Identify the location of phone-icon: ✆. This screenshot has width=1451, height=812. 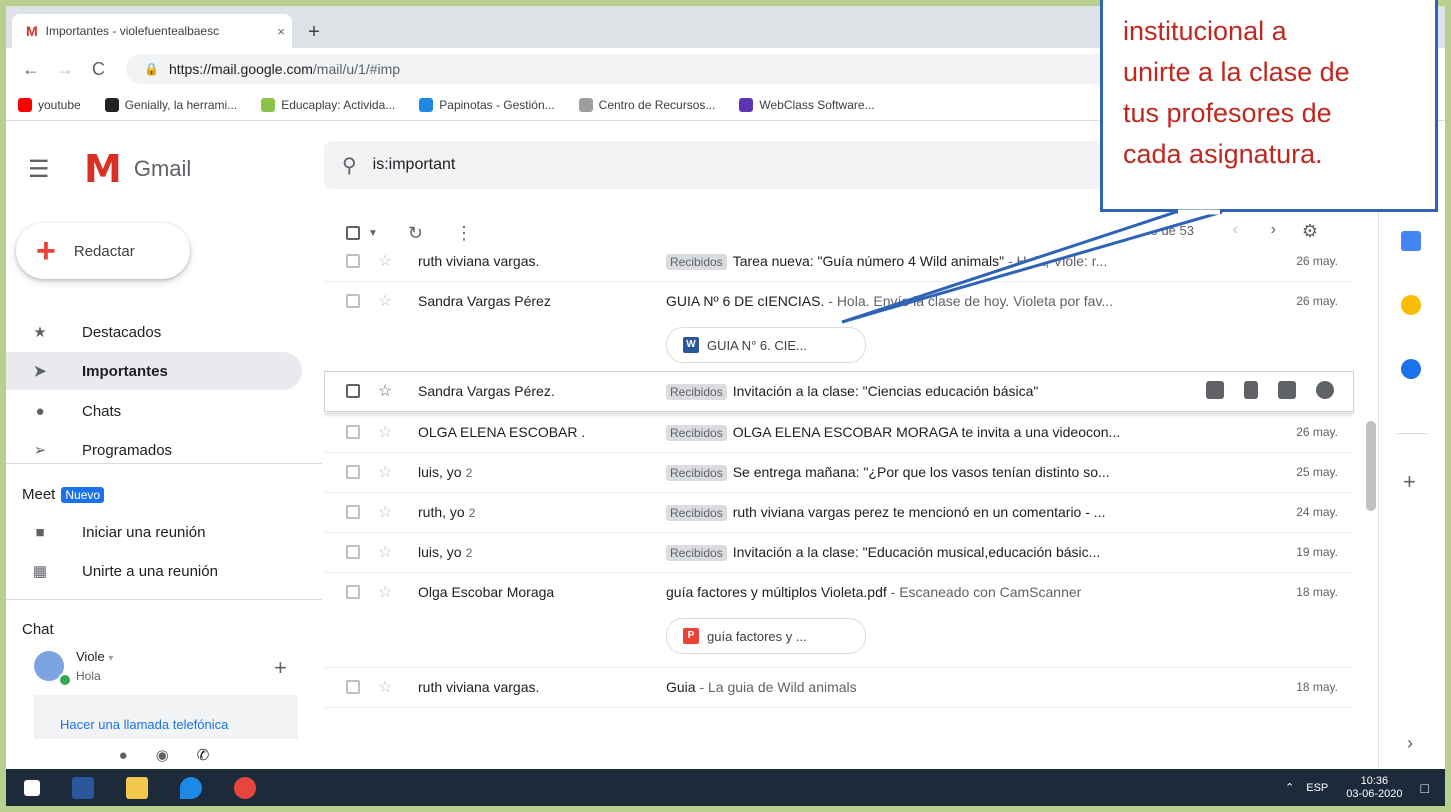
(203, 755).